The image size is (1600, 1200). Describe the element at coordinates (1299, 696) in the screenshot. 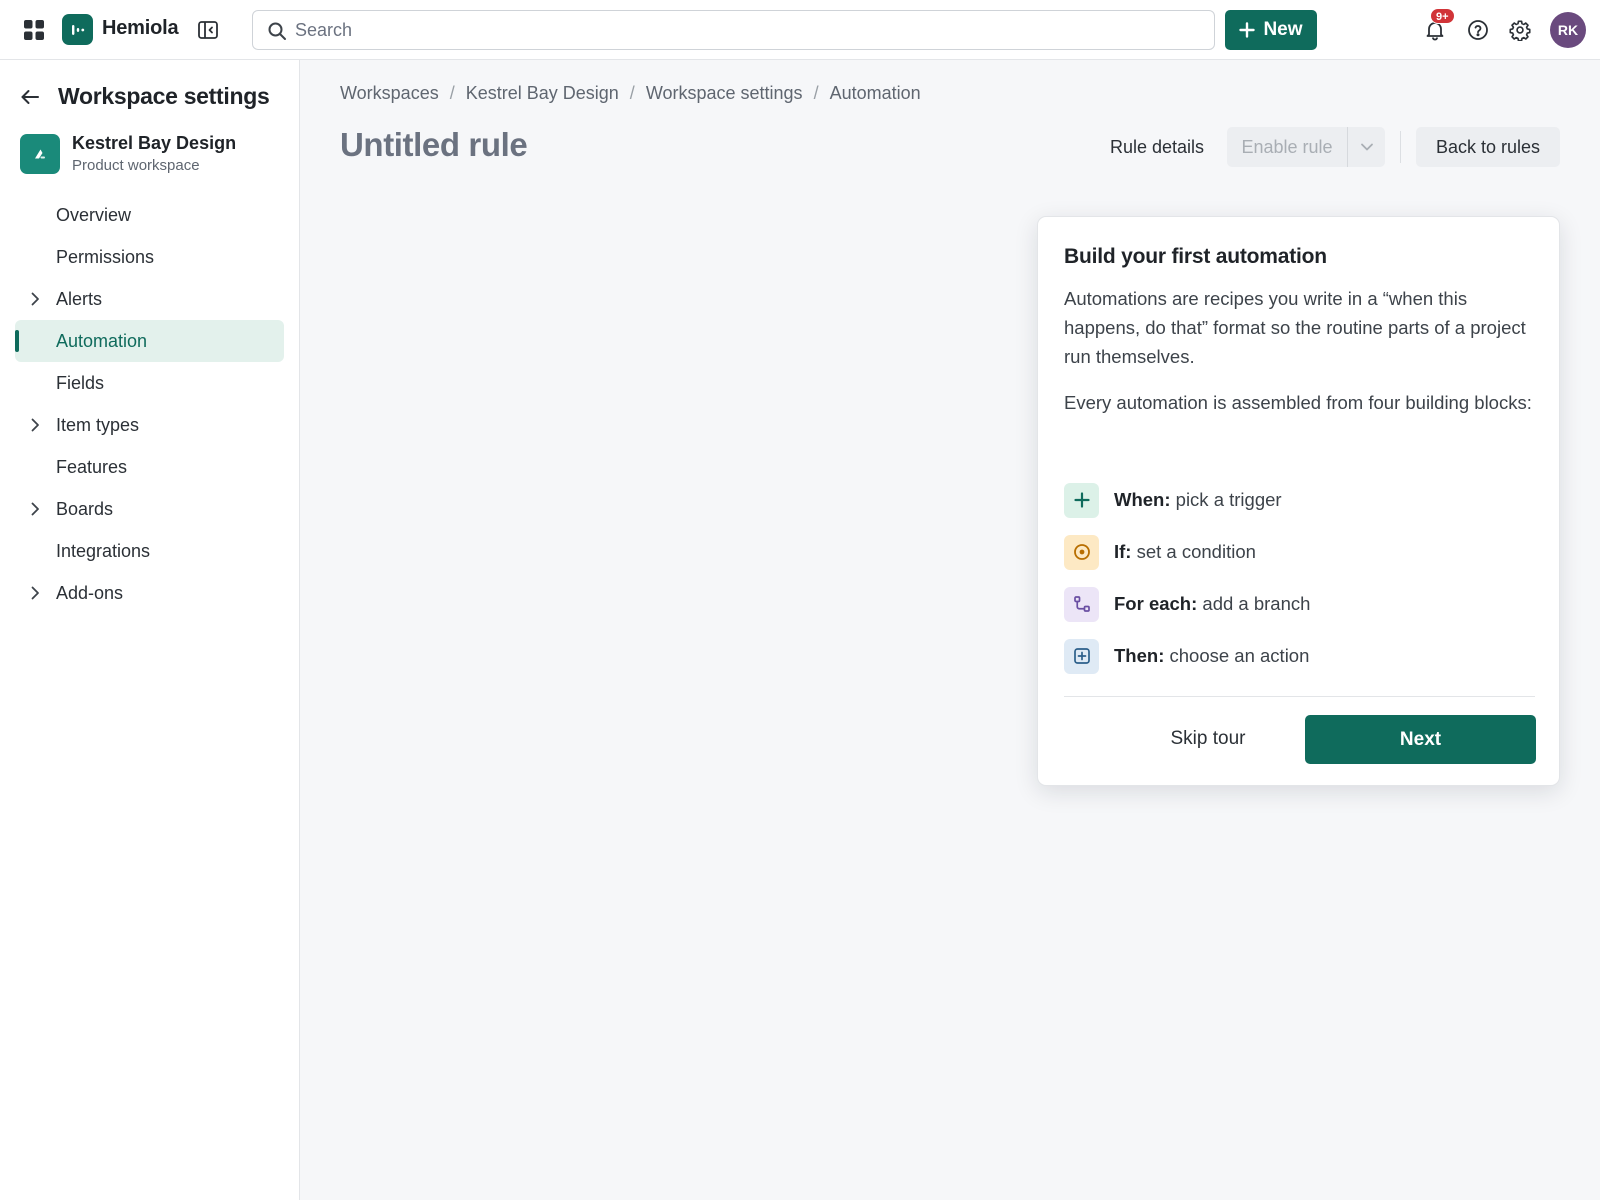

I see `divider` at that location.